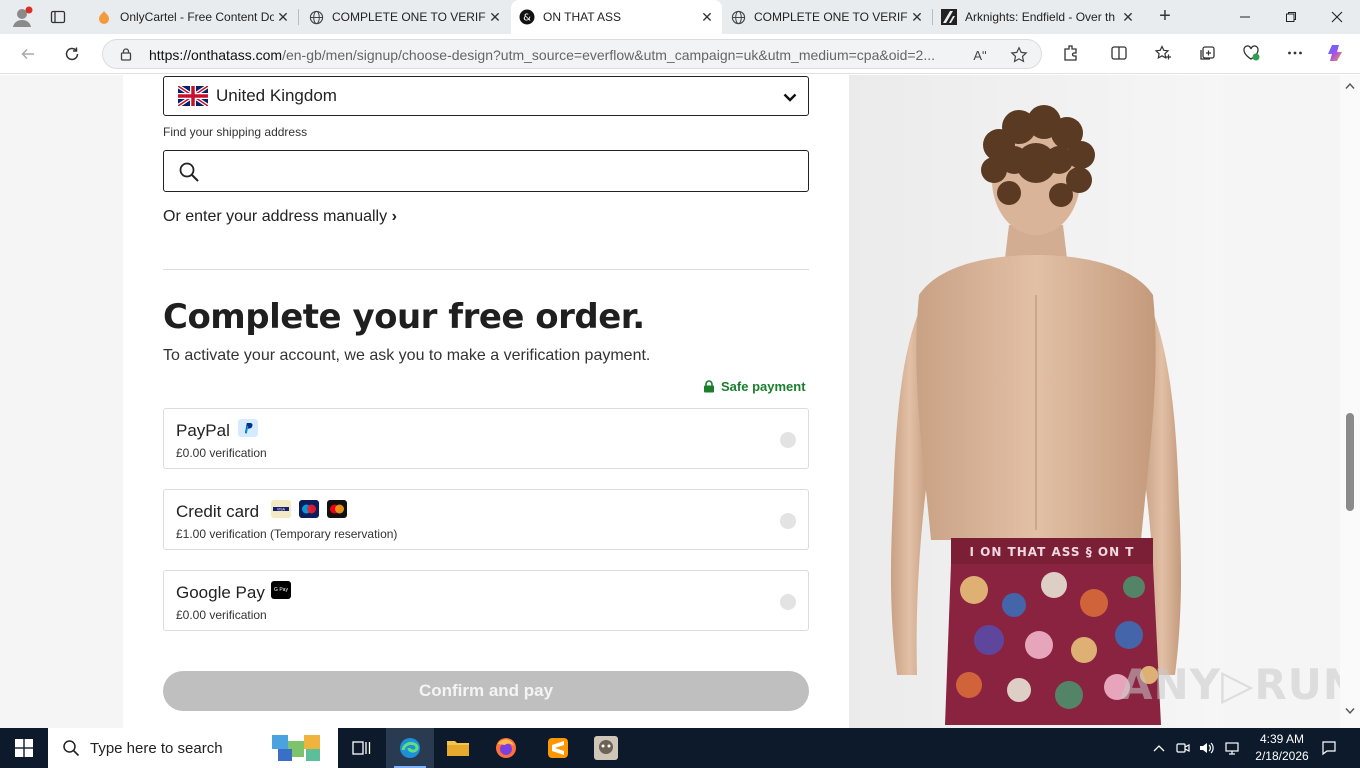  Describe the element at coordinates (709, 386) in the screenshot. I see `padlock-icon` at that location.